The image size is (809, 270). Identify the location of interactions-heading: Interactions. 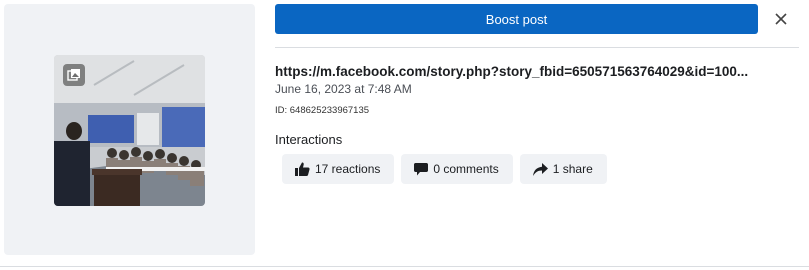
(309, 139).